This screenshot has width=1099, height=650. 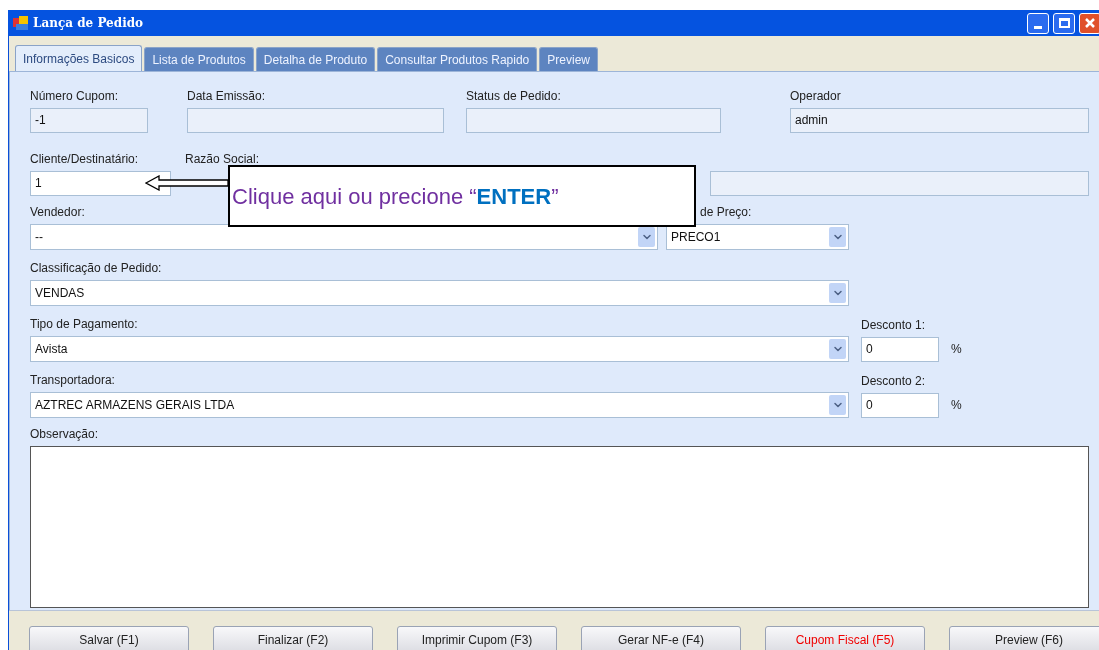 I want to click on close-icon, so click(x=1090, y=23).